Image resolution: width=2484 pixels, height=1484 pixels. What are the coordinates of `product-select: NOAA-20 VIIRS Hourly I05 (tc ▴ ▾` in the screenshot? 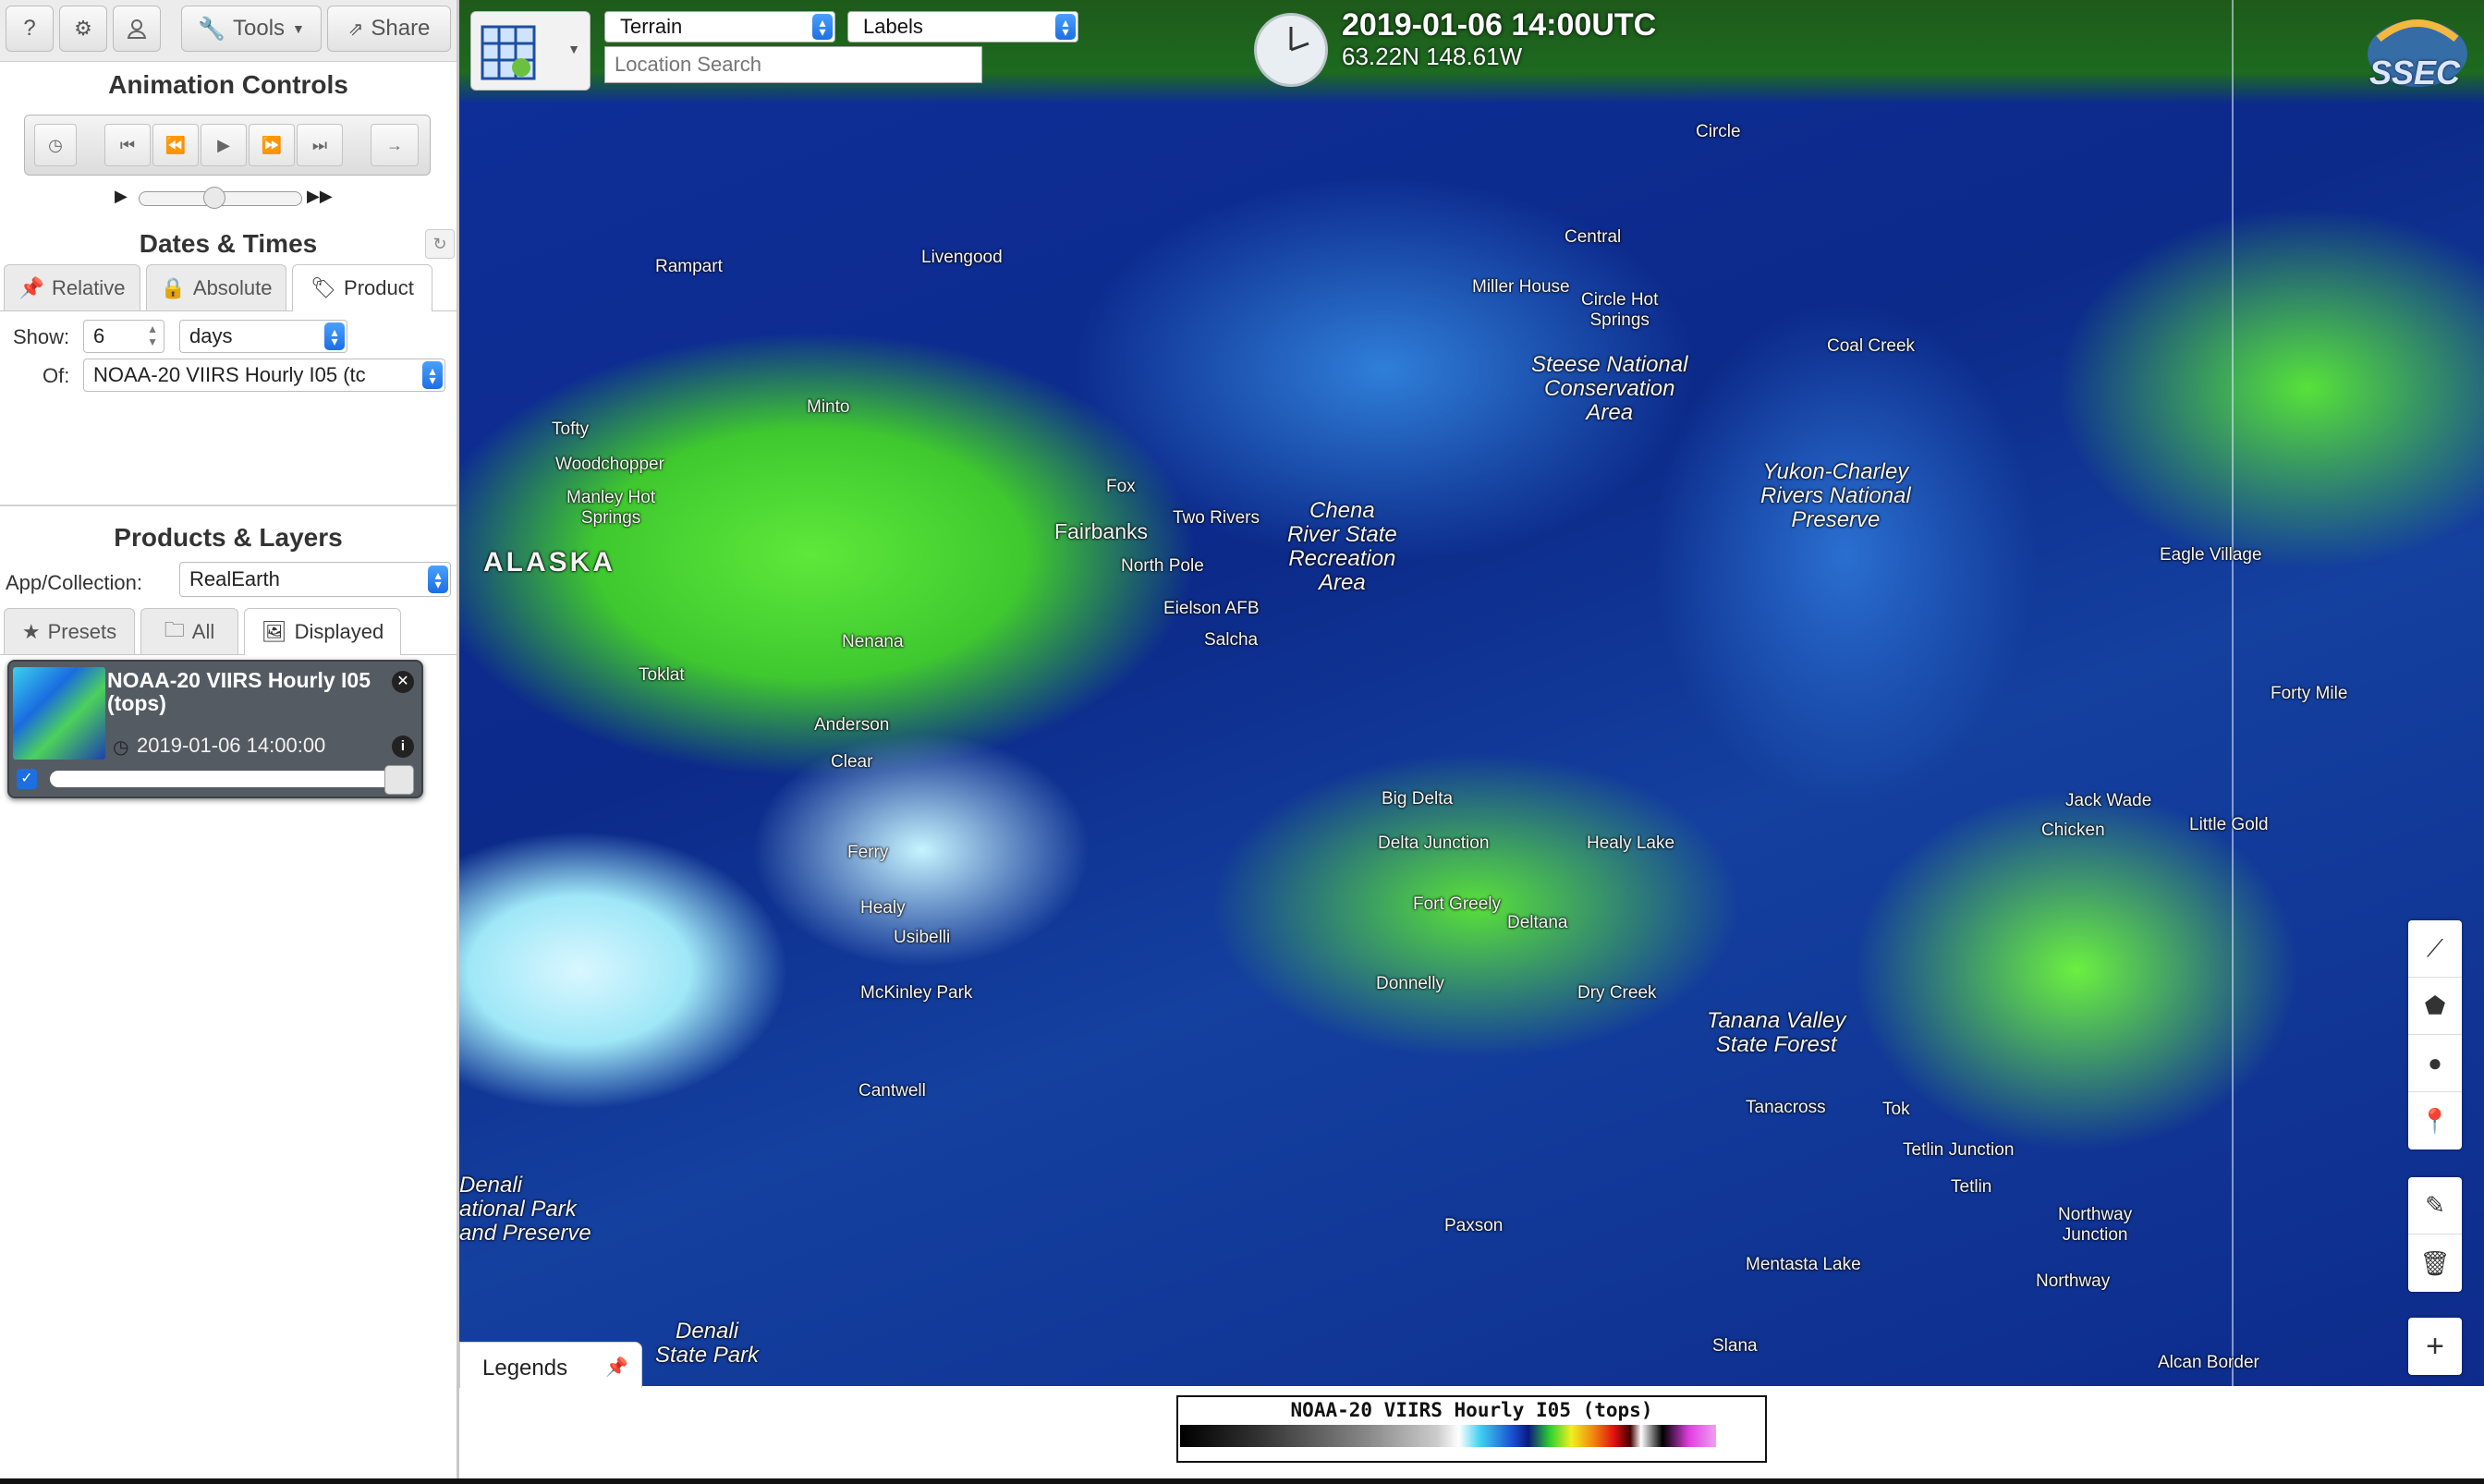 It's located at (264, 375).